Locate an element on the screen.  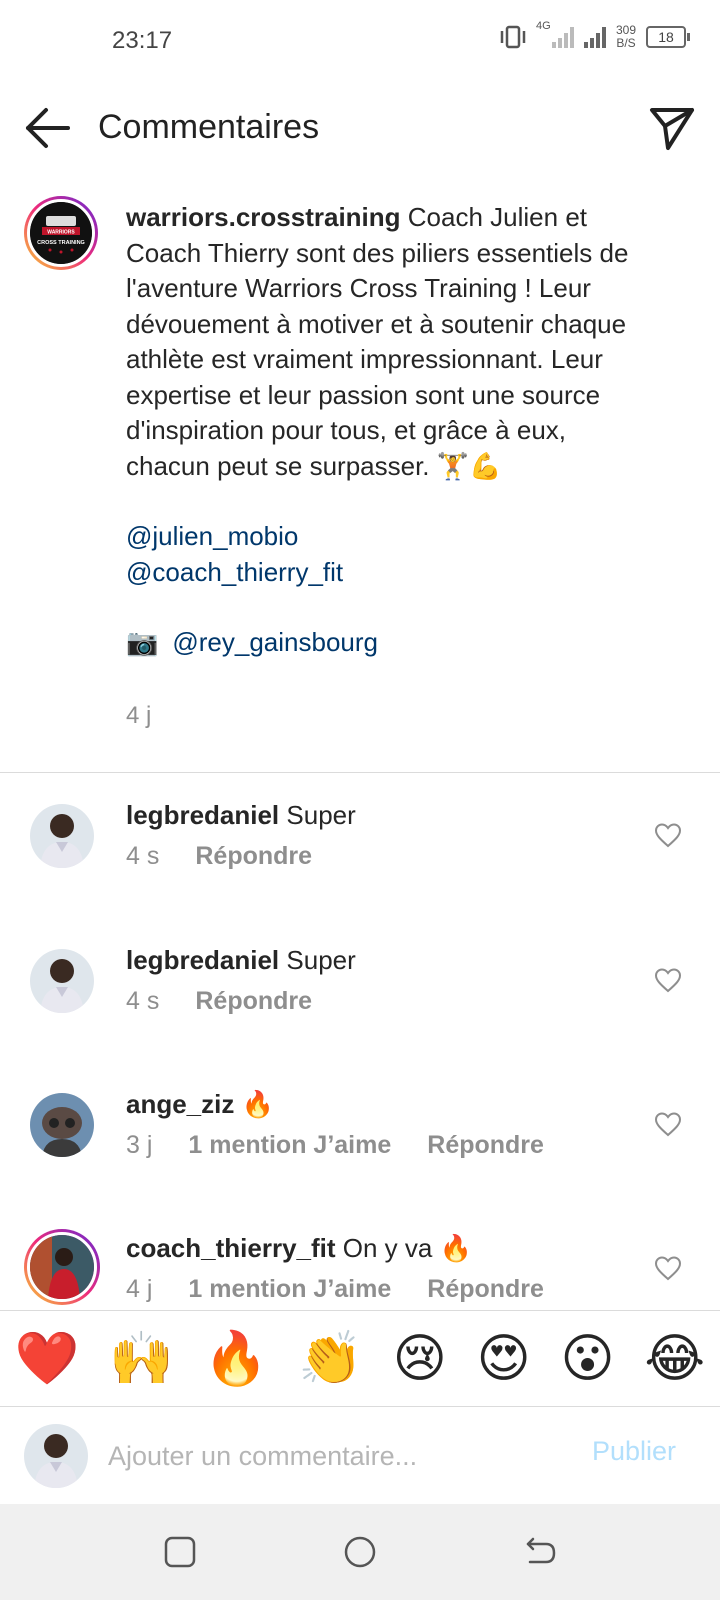
share-button is located at coordinates (672, 128).